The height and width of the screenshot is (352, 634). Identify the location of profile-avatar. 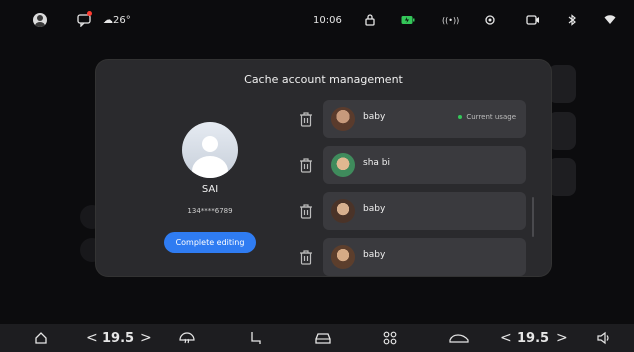
(210, 150).